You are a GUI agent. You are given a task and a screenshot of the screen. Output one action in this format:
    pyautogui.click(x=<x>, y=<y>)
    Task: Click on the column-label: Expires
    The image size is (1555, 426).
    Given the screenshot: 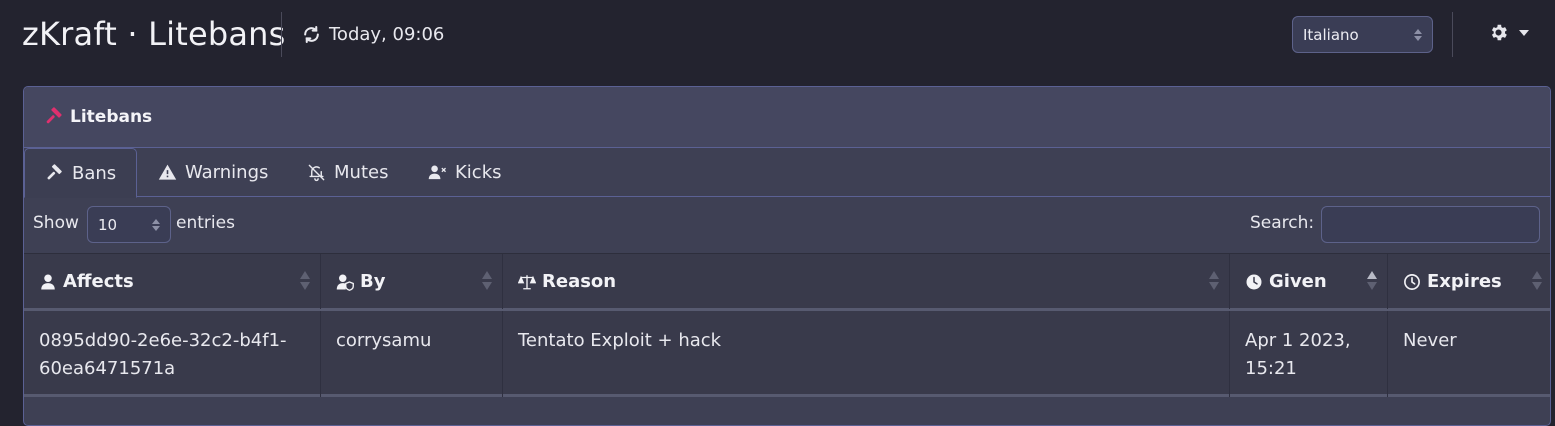 What is the action you would take?
    pyautogui.click(x=1464, y=281)
    